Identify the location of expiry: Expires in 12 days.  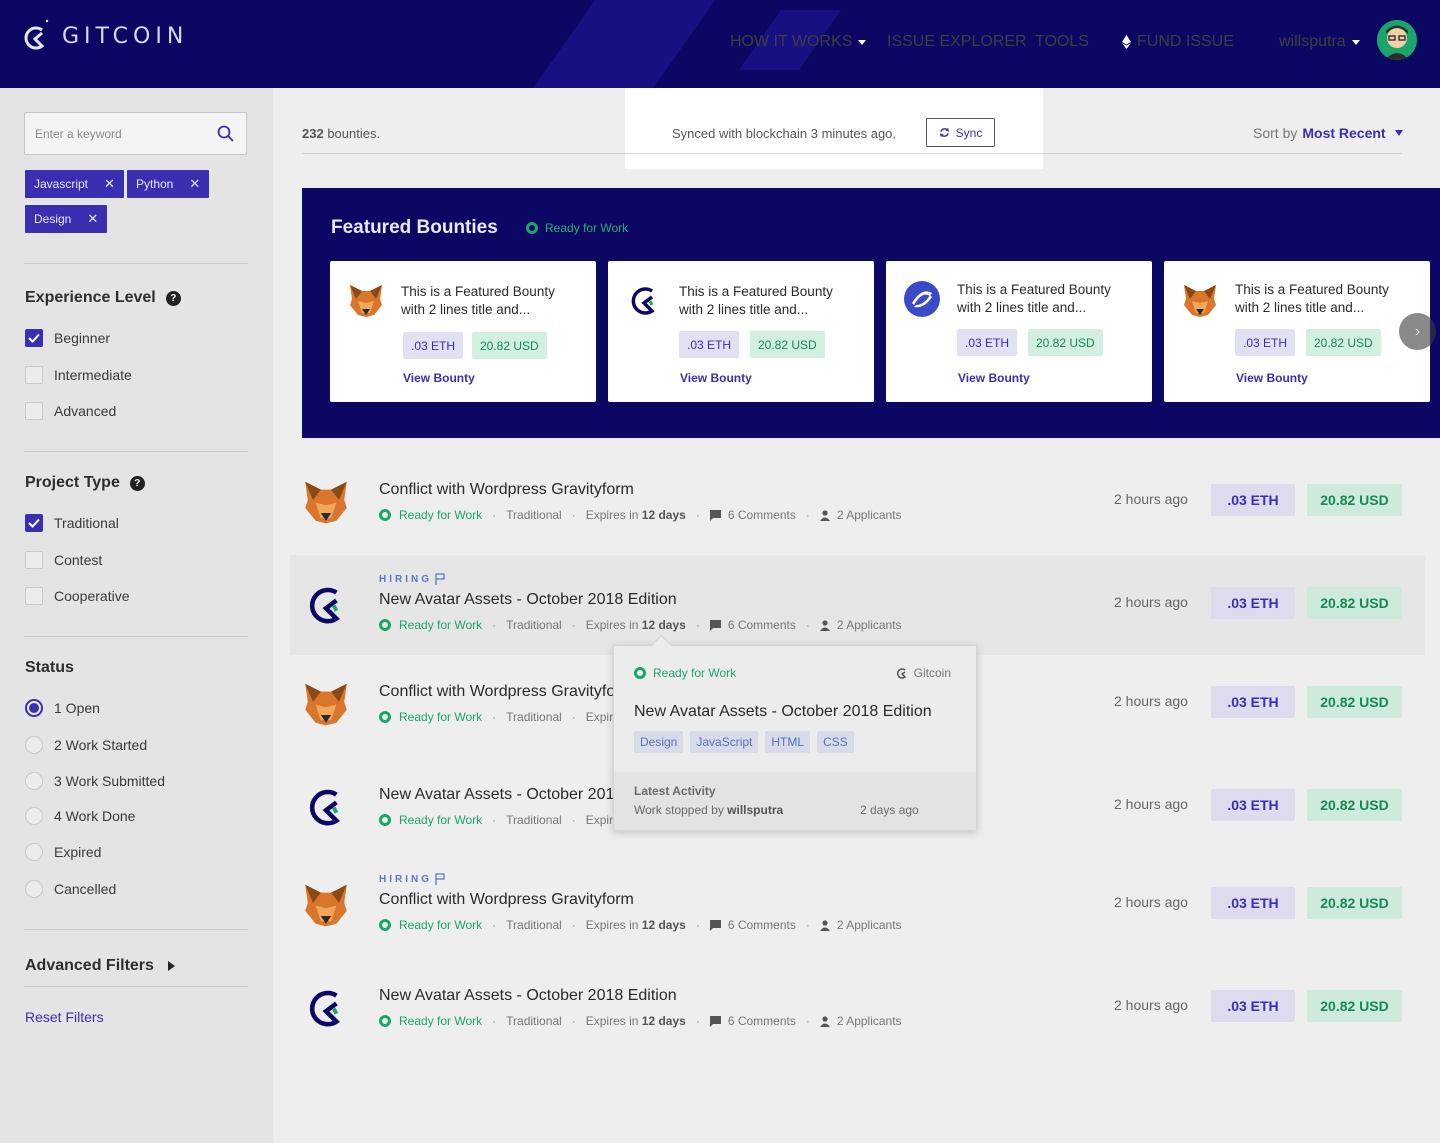
(636, 1021).